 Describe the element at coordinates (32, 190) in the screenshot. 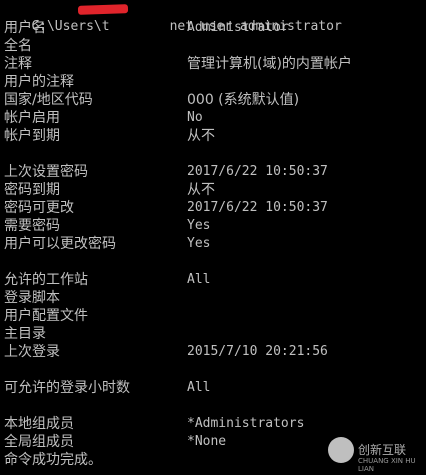

I see `field-label: 密码到期` at that location.